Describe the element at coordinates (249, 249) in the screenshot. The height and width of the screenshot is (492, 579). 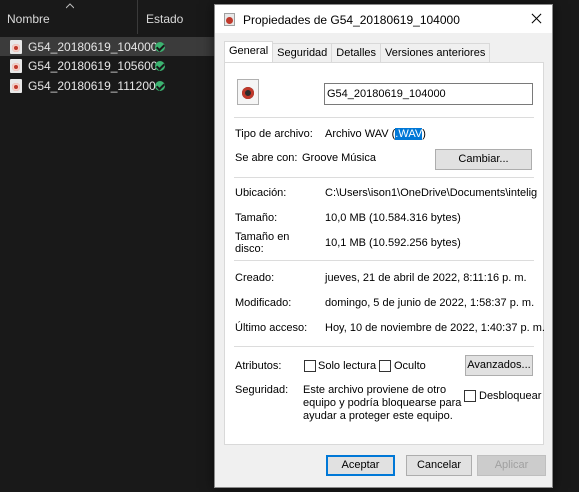
I see `disk-size-label-line2: disco:` at that location.